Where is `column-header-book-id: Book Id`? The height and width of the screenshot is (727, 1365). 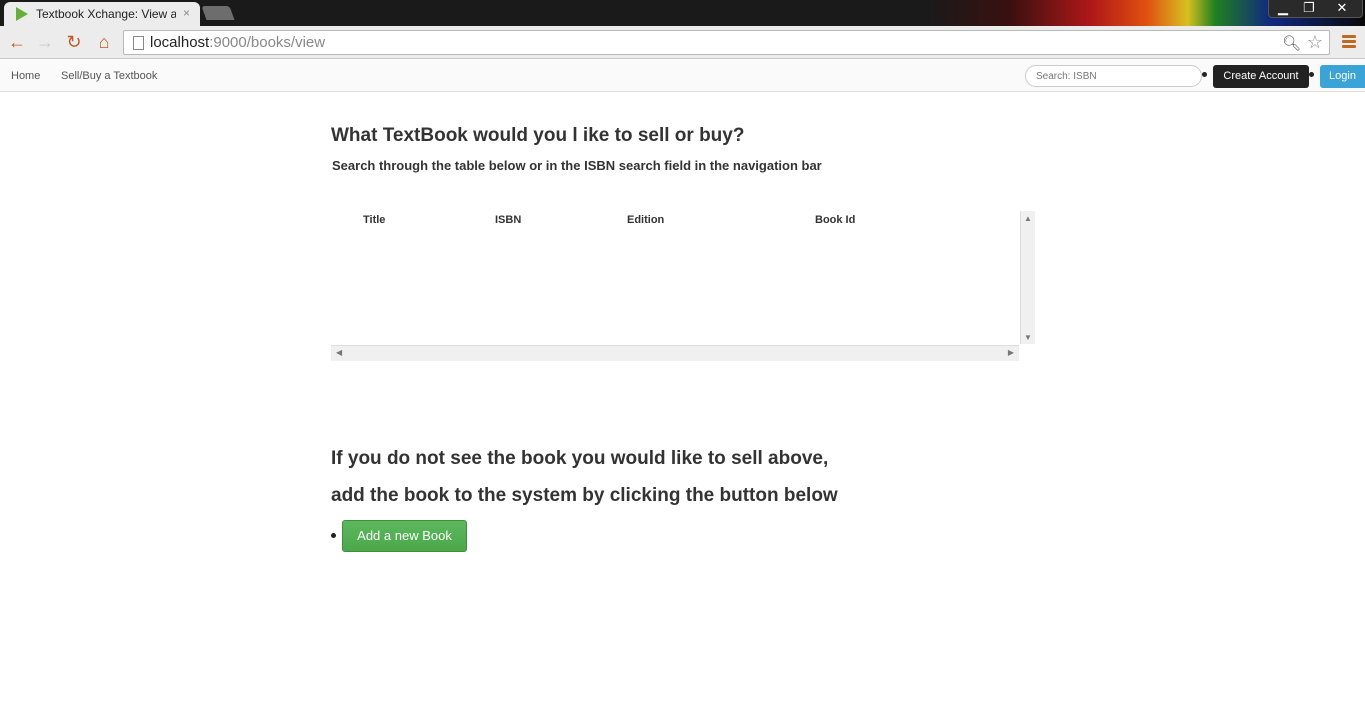 column-header-book-id: Book Id is located at coordinates (835, 220).